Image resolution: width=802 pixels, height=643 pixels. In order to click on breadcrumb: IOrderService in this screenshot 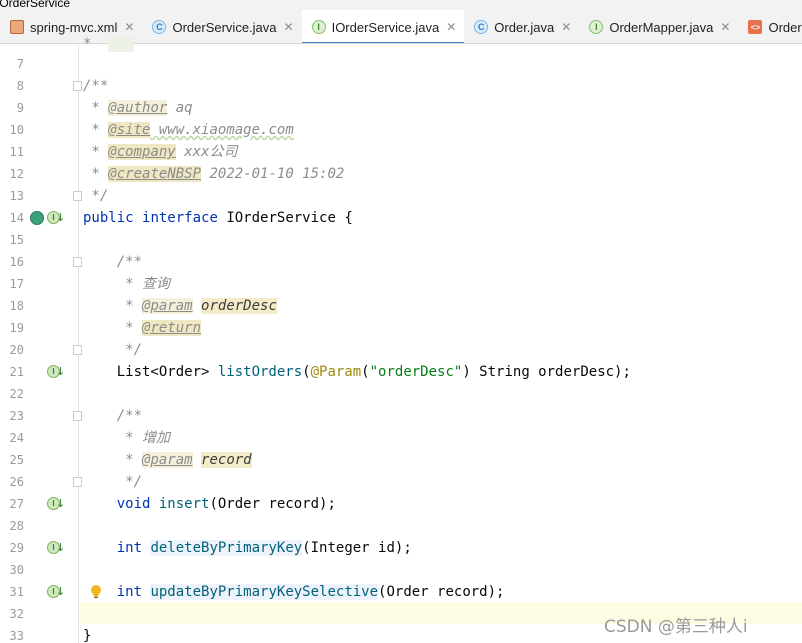, I will do `click(401, 5)`.